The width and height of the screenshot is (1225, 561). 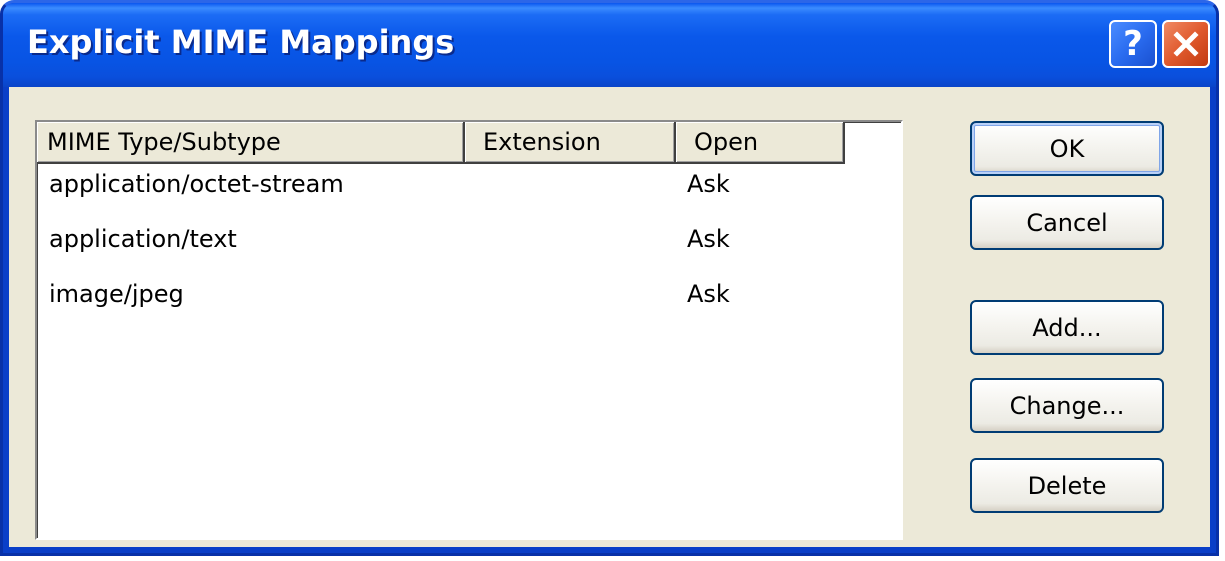 I want to click on help-button: ?, so click(x=1133, y=44).